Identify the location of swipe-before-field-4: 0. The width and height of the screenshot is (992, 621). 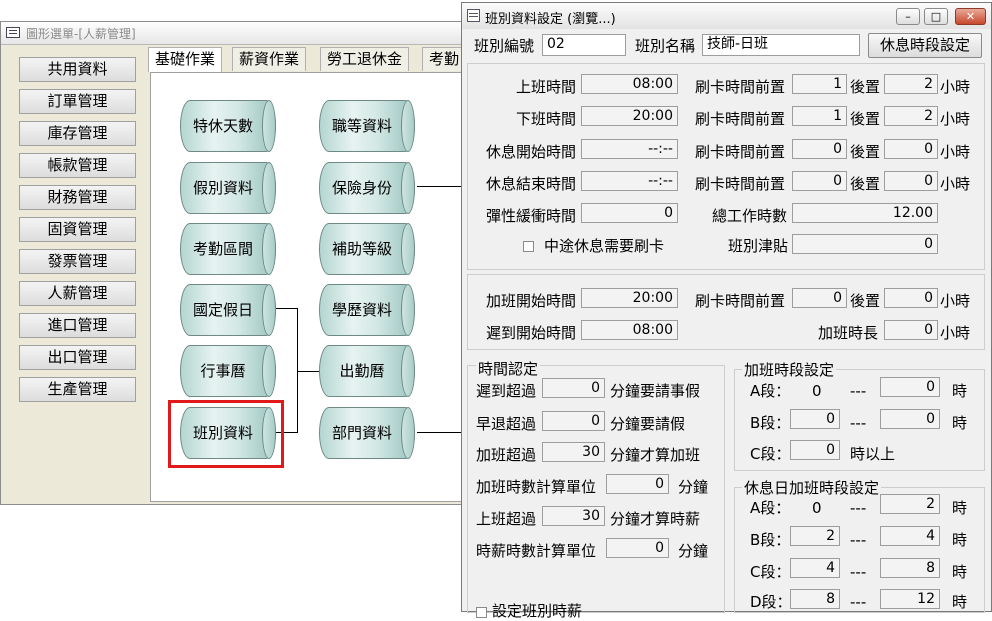
(819, 181).